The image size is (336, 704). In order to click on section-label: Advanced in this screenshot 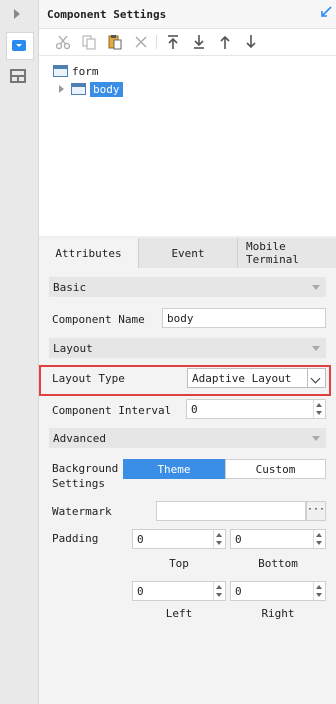, I will do `click(79, 438)`.